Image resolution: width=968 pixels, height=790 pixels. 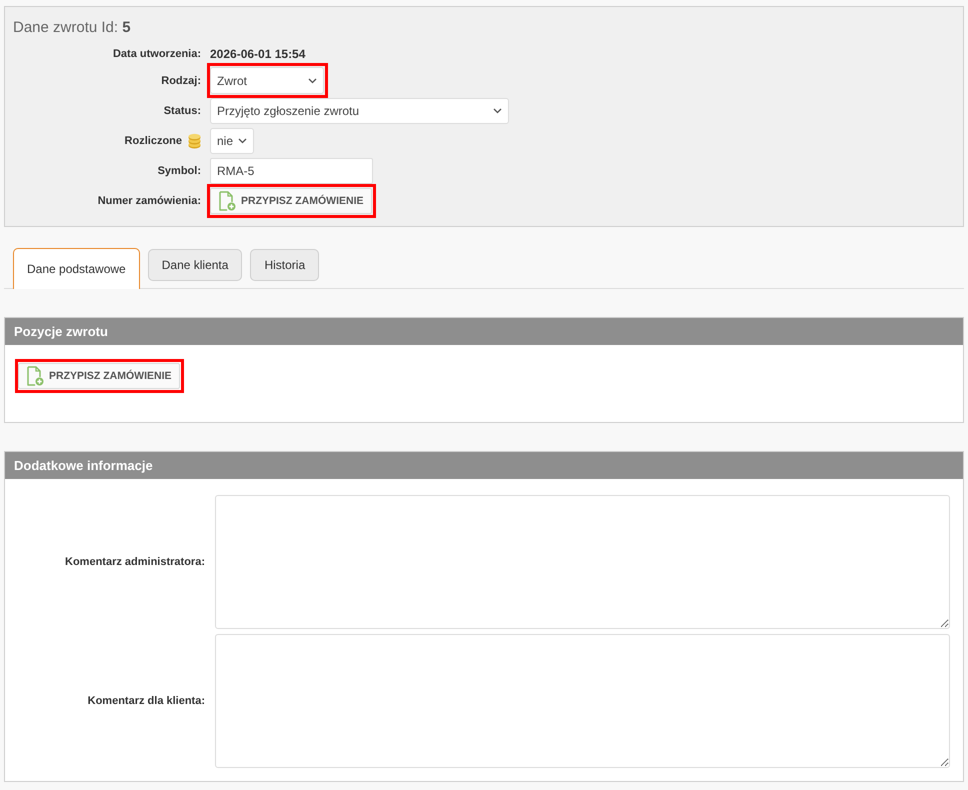 I want to click on section-header: Pozycje zwrotu, so click(x=484, y=331).